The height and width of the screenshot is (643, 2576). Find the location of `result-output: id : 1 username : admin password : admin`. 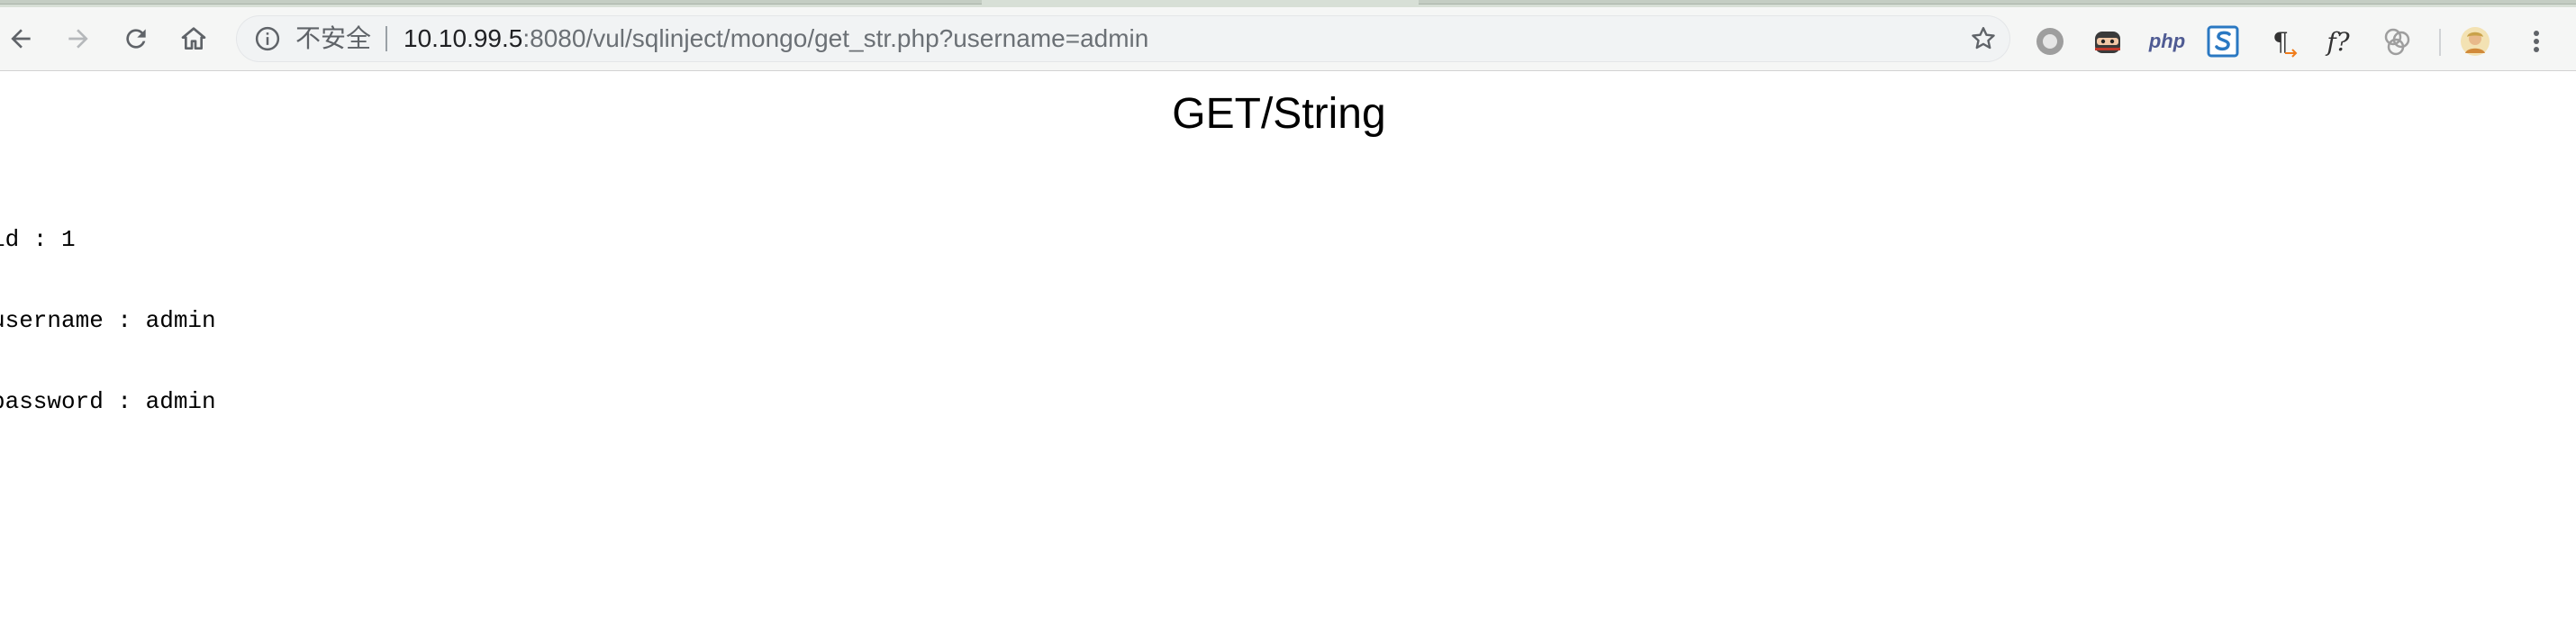

result-output: id : 1 username : admin password : admin is located at coordinates (108, 320).